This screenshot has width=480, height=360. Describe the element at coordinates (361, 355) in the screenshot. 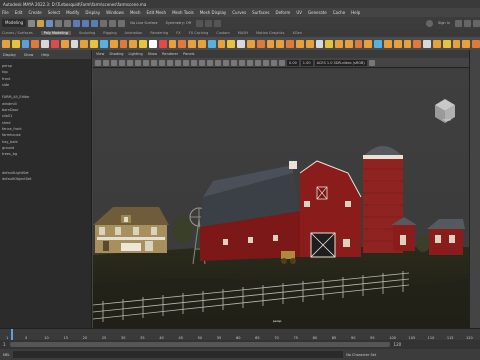

I see `character-set: No Character Set` at that location.